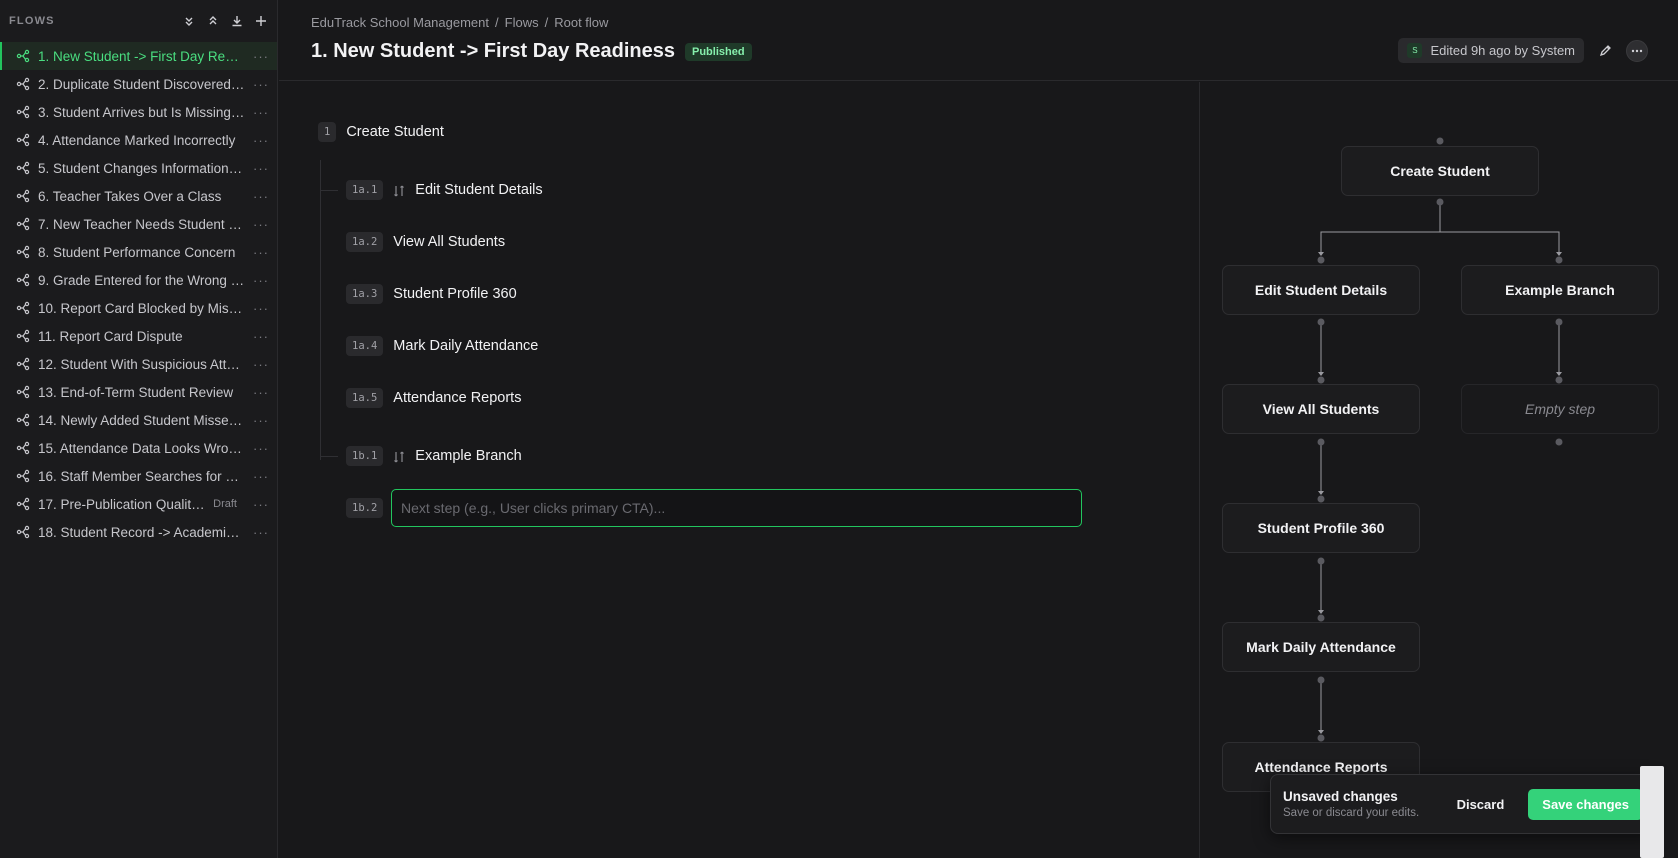  What do you see at coordinates (141, 224) in the screenshot?
I see `flow-item-label: 7. New Teacher Needs Student Context` at bounding box center [141, 224].